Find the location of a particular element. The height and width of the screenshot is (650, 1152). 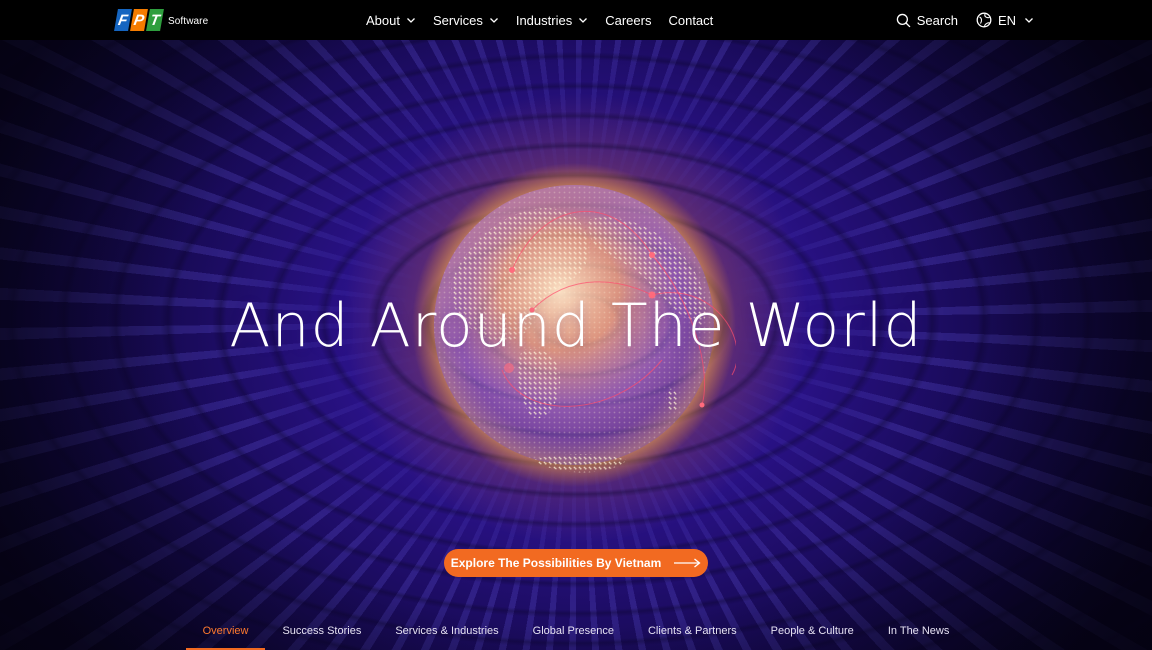

nav-item-label: Industries is located at coordinates (544, 20).